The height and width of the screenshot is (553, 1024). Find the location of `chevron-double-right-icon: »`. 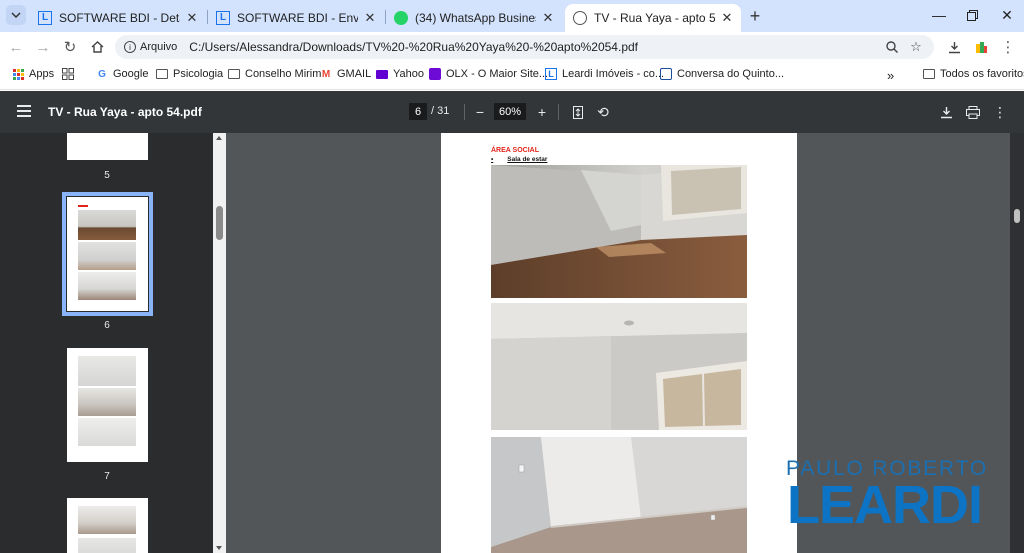

chevron-double-right-icon: » is located at coordinates (891, 75).